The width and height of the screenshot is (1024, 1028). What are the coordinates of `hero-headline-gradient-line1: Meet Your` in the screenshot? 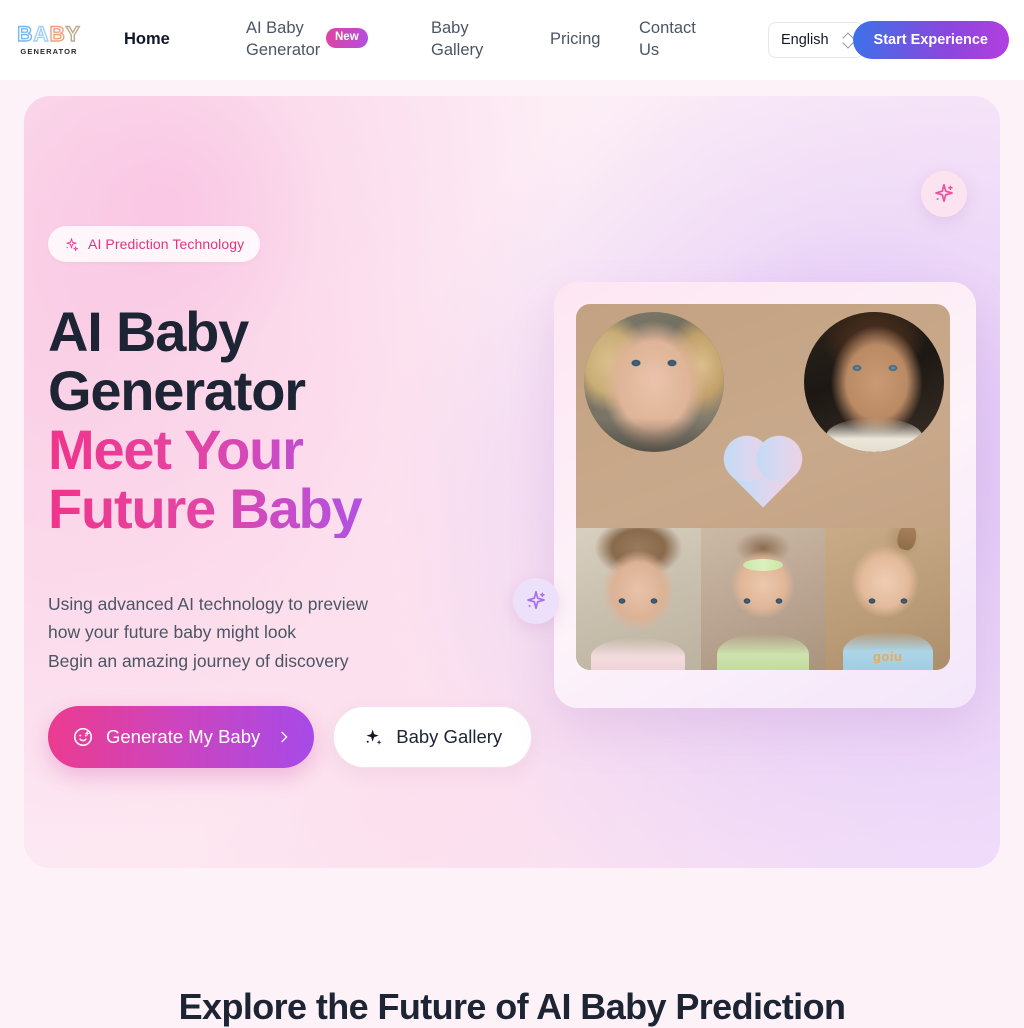 It's located at (258, 449).